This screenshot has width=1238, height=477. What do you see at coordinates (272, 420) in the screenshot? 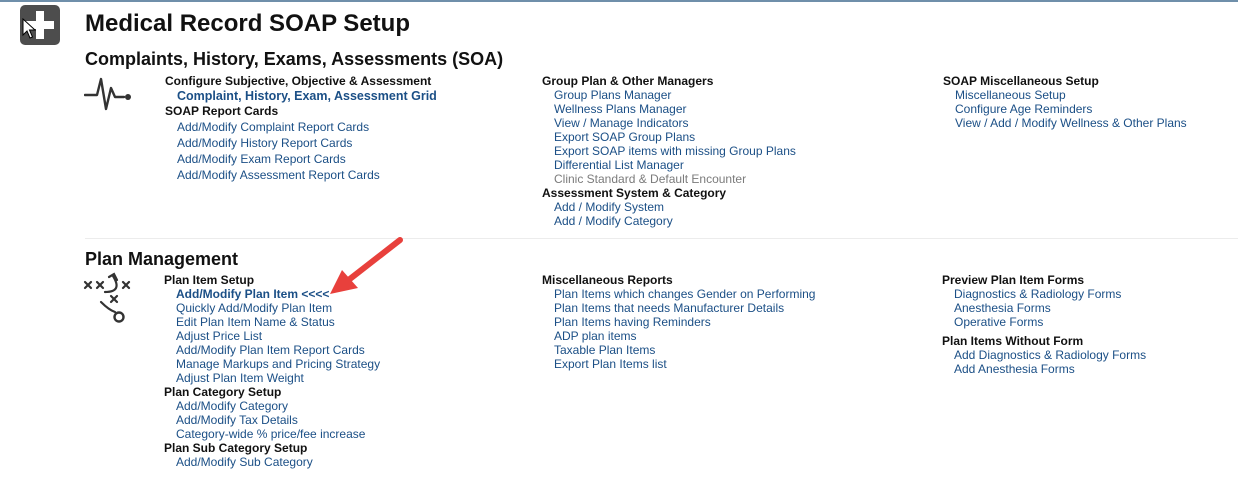
I see `link-add-modify-tax-details: Add/Modify Tax Details` at bounding box center [272, 420].